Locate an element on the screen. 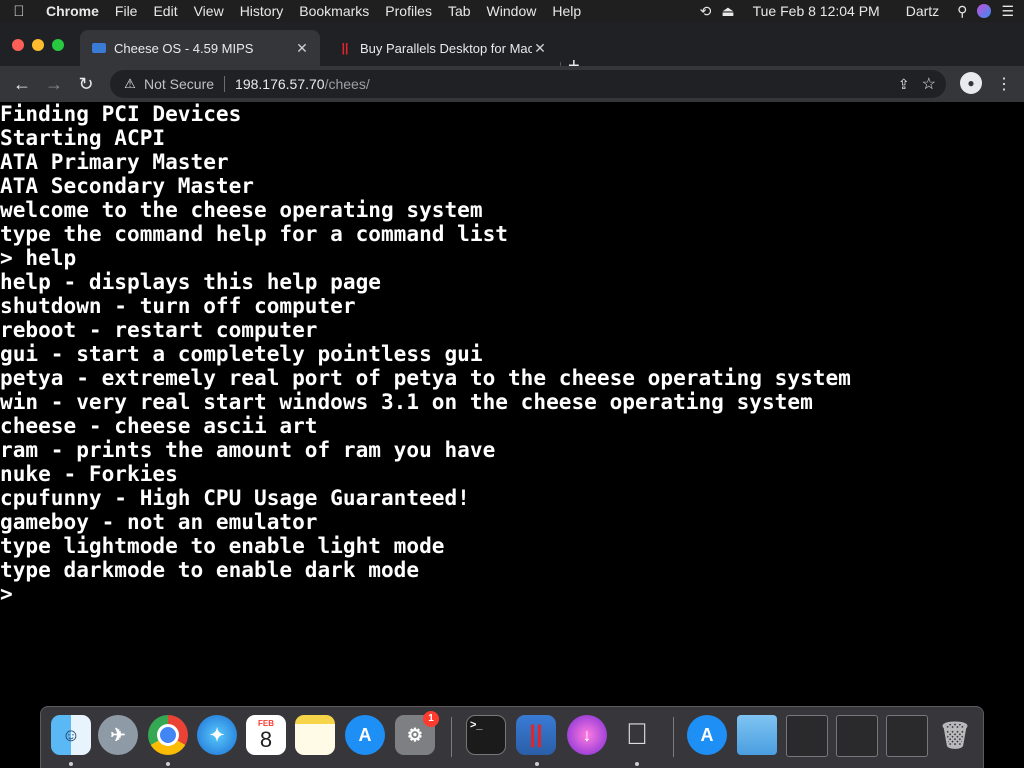 This screenshot has width=1024, height=768. address-bar: ⚠ Not Secure 198.176.57.70/chees/ ⇪ ☆ is located at coordinates (528, 84).